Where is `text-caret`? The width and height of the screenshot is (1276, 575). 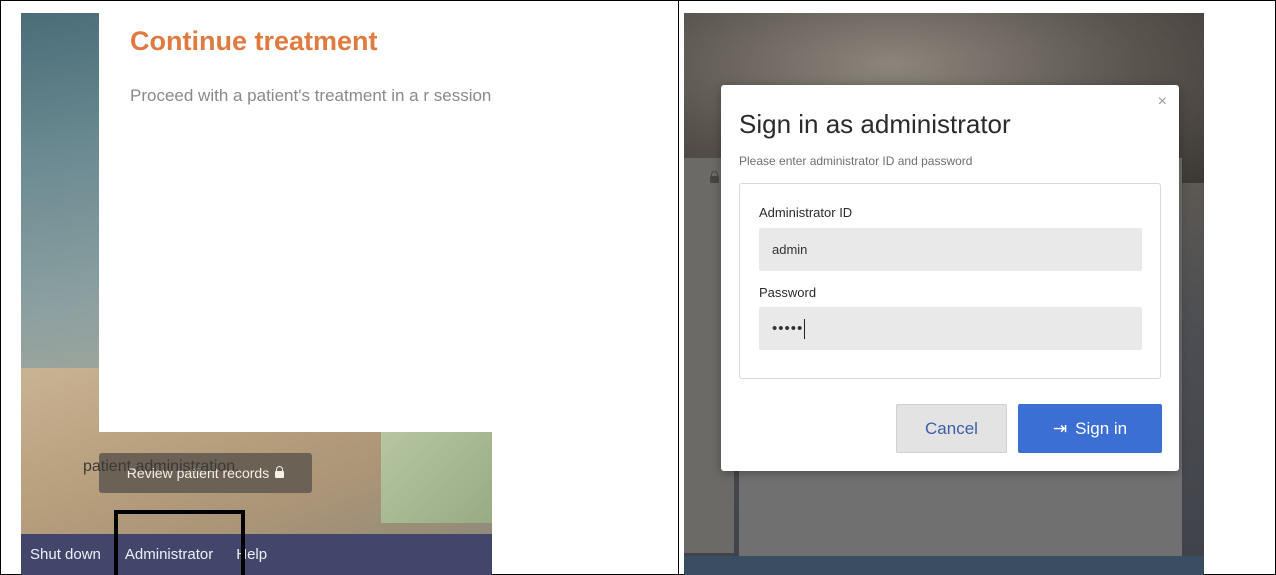
text-caret is located at coordinates (805, 328).